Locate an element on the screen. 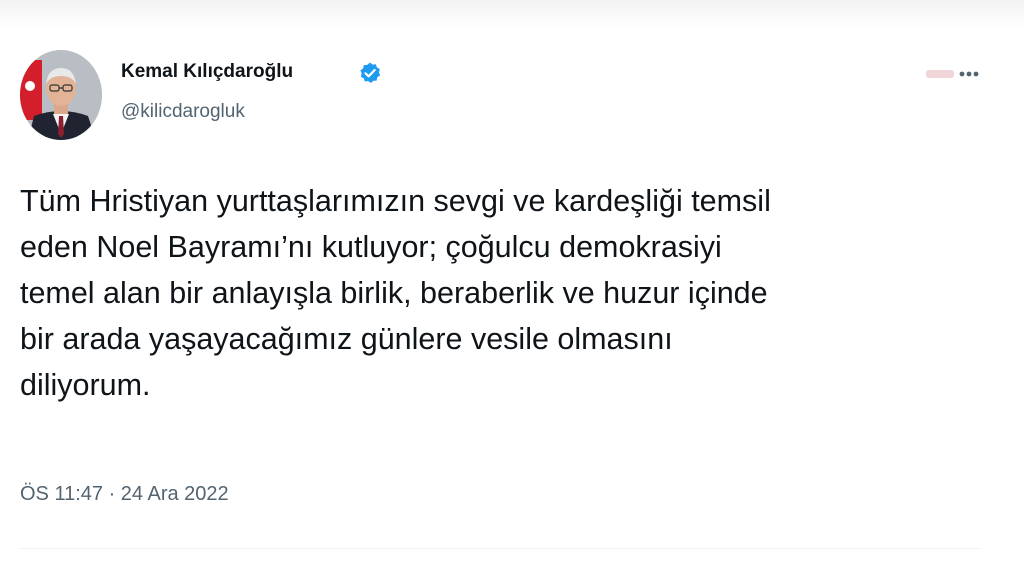  tweet-text-line: diliyorum. is located at coordinates (85, 385).